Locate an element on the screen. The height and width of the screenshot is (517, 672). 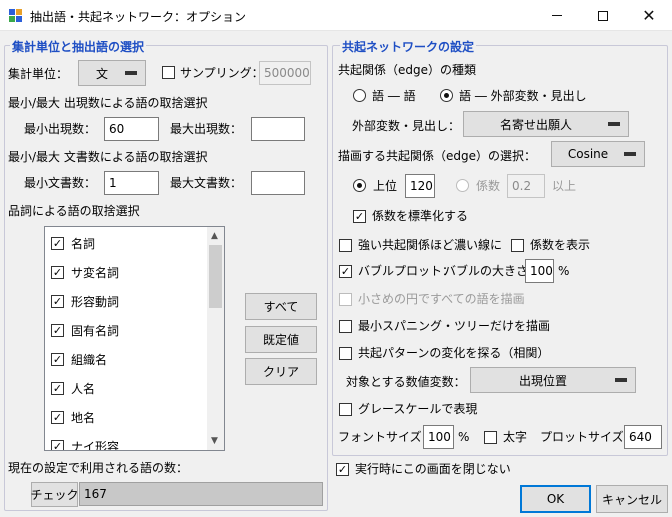
bubble-size-label: バブルの大きさ is located at coordinates (486, 271).